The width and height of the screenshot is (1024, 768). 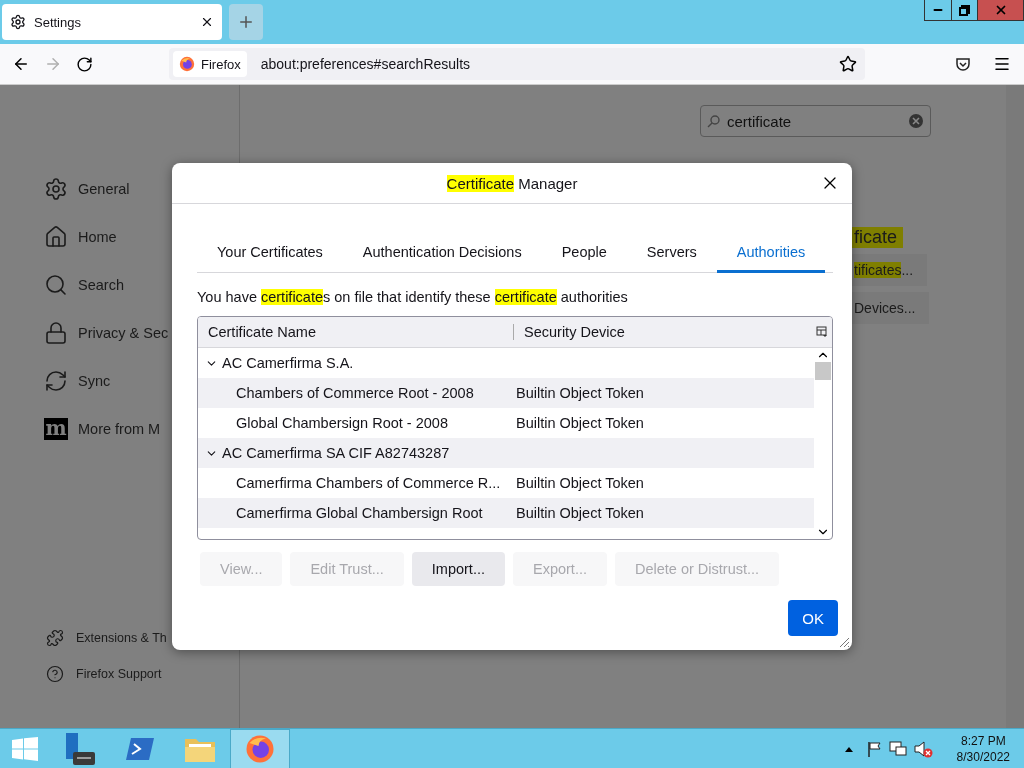 I want to click on close-icon, so click(x=207, y=22).